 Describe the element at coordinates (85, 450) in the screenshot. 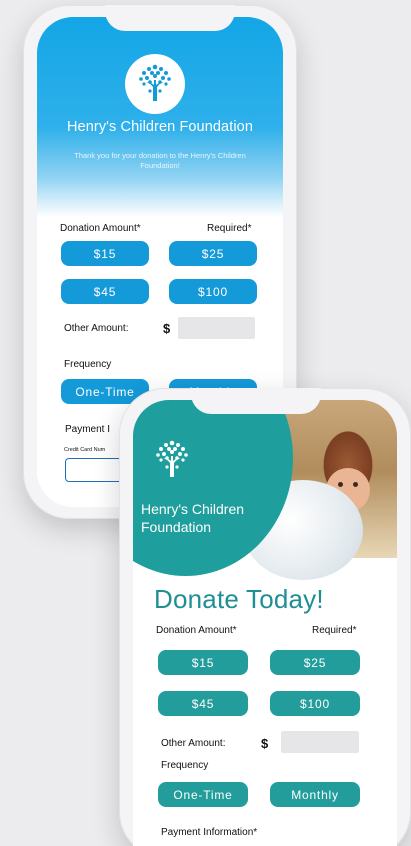

I see `credit-card-label: Credit Card Num` at that location.